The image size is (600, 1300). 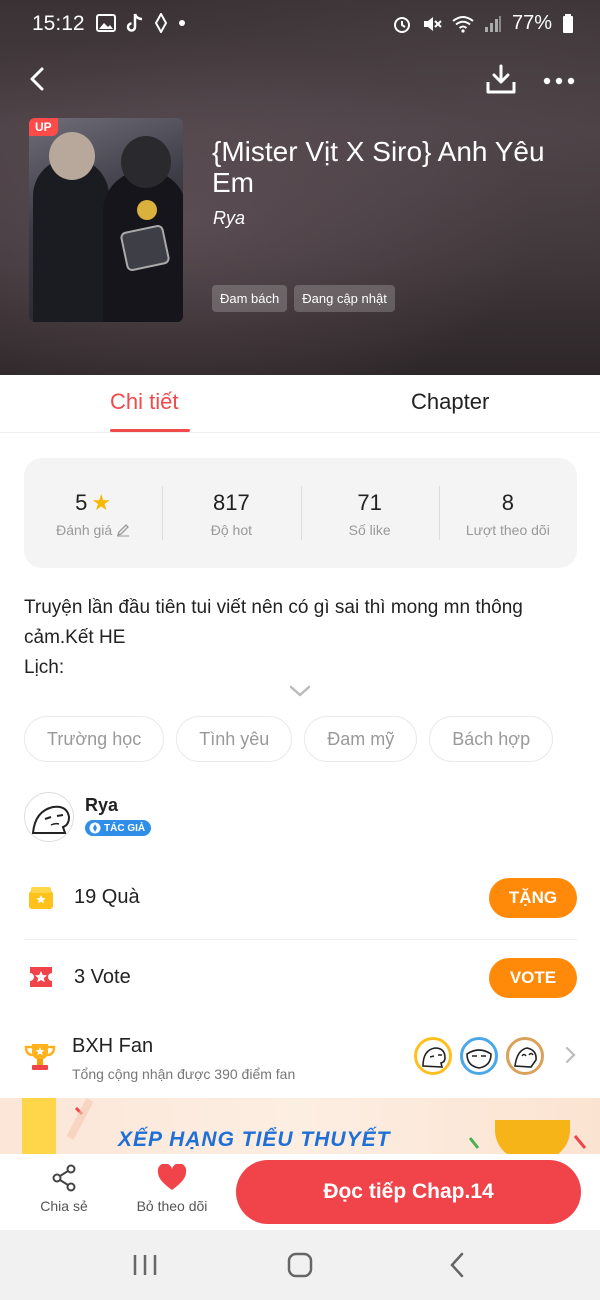 I want to click on stat-likes: 71 Số like, so click(x=369, y=513).